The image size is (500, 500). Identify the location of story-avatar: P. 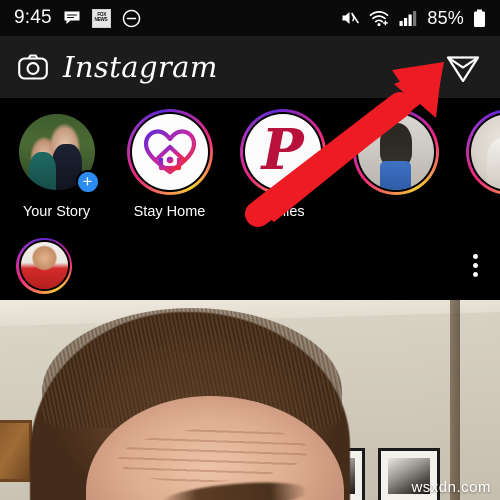
(282, 152).